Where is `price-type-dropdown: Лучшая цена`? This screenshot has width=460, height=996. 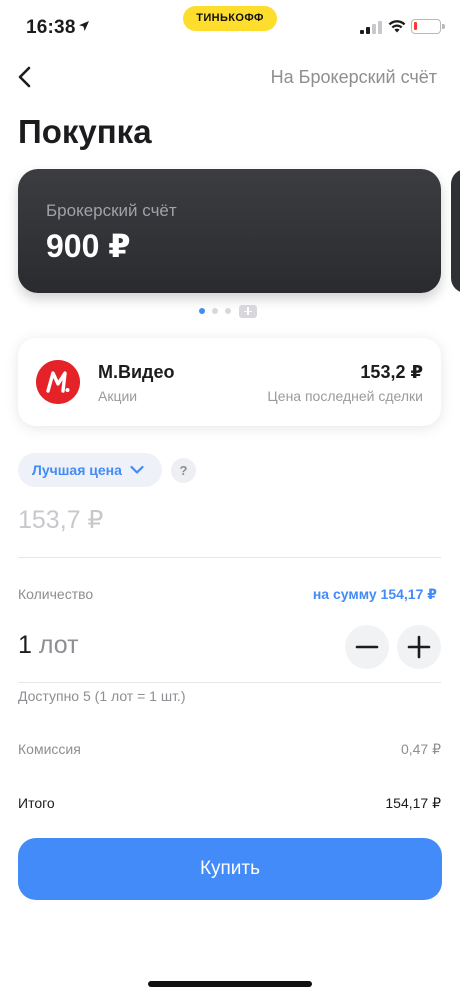
price-type-dropdown: Лучшая цена is located at coordinates (90, 470).